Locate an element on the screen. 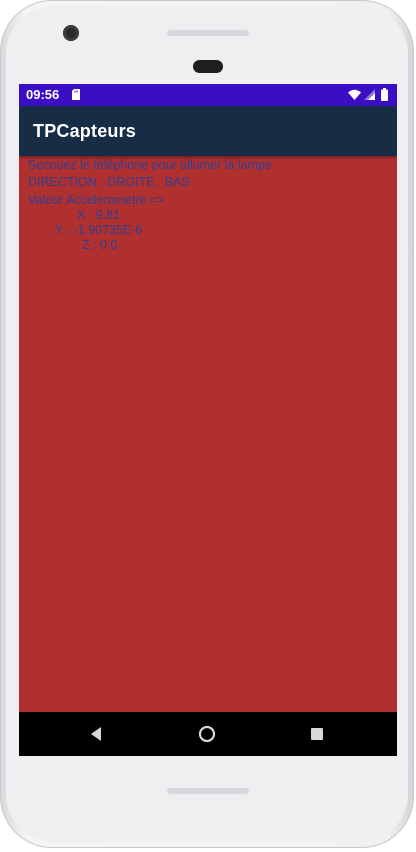 The image size is (416, 852). direction-text: DIRECTION : DROITE, BAS is located at coordinates (109, 182).